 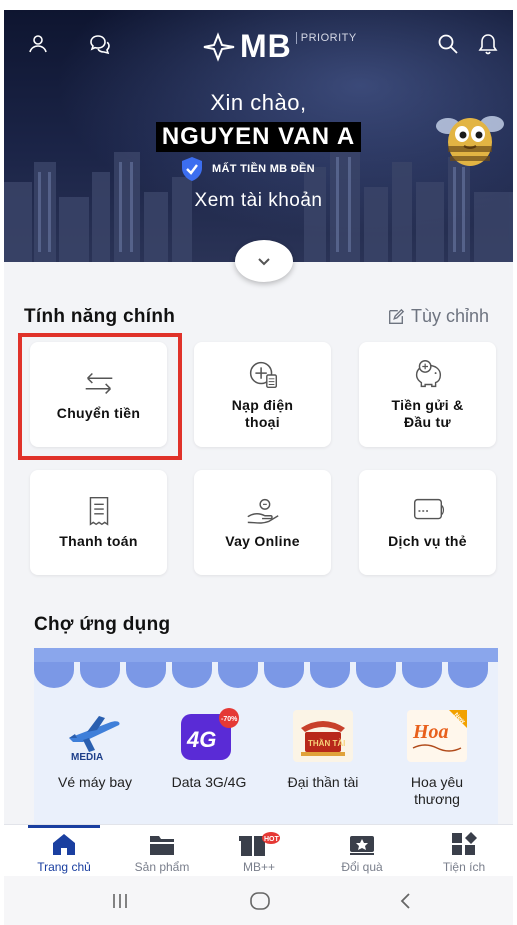 I want to click on nav-rewards: Đổi quà, so click(x=362, y=852).